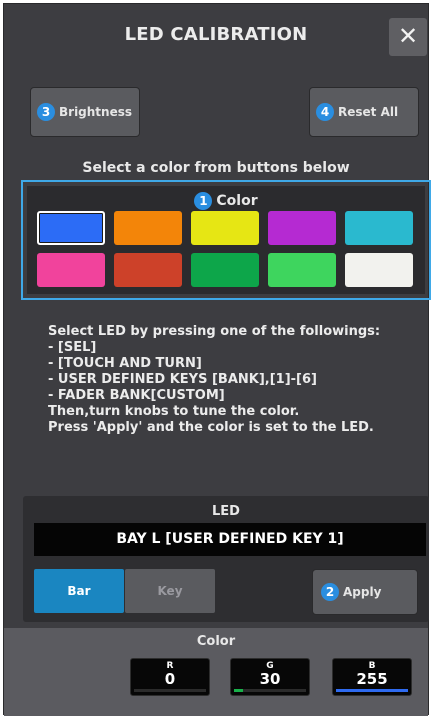 This screenshot has width=432, height=718. I want to click on green-level-bar, so click(270, 690).